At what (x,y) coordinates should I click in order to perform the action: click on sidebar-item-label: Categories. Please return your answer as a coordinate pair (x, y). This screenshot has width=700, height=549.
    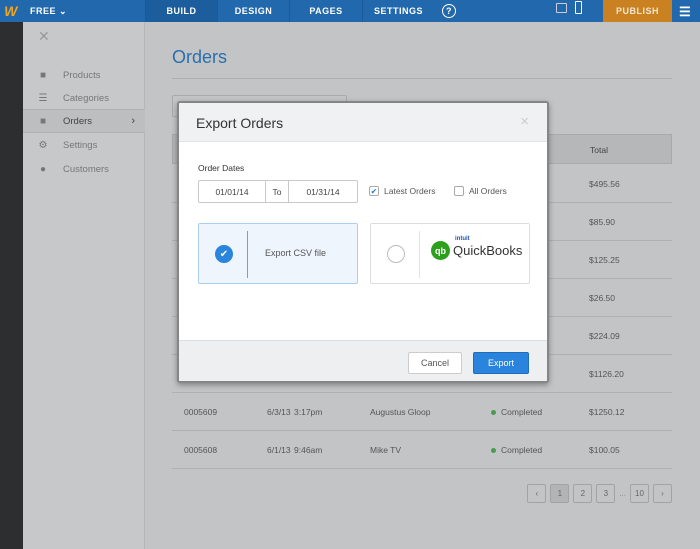
    Looking at the image, I should click on (86, 98).